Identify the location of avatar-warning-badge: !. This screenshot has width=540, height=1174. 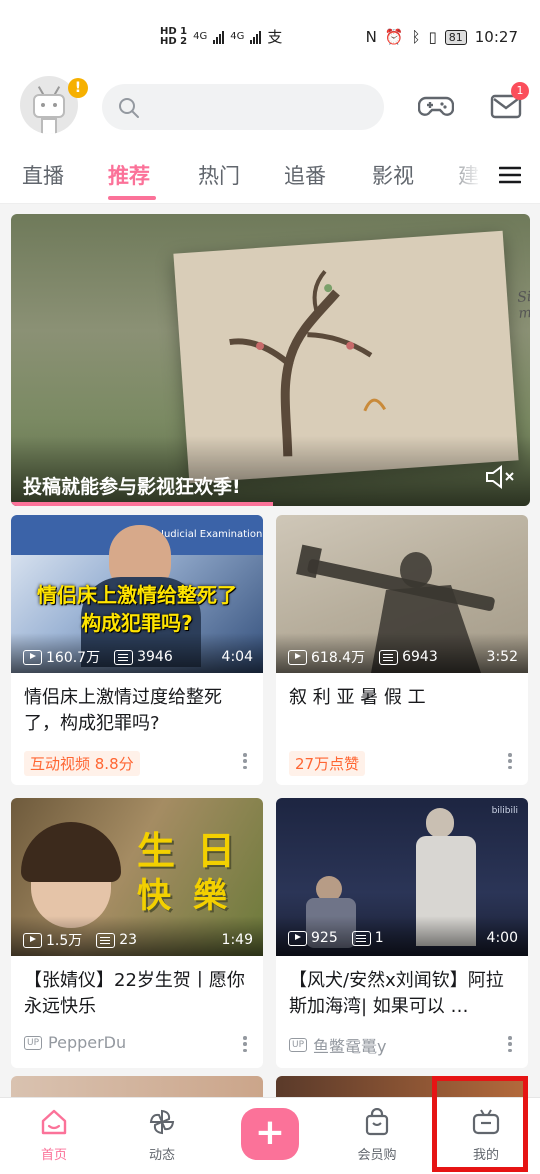
(78, 88).